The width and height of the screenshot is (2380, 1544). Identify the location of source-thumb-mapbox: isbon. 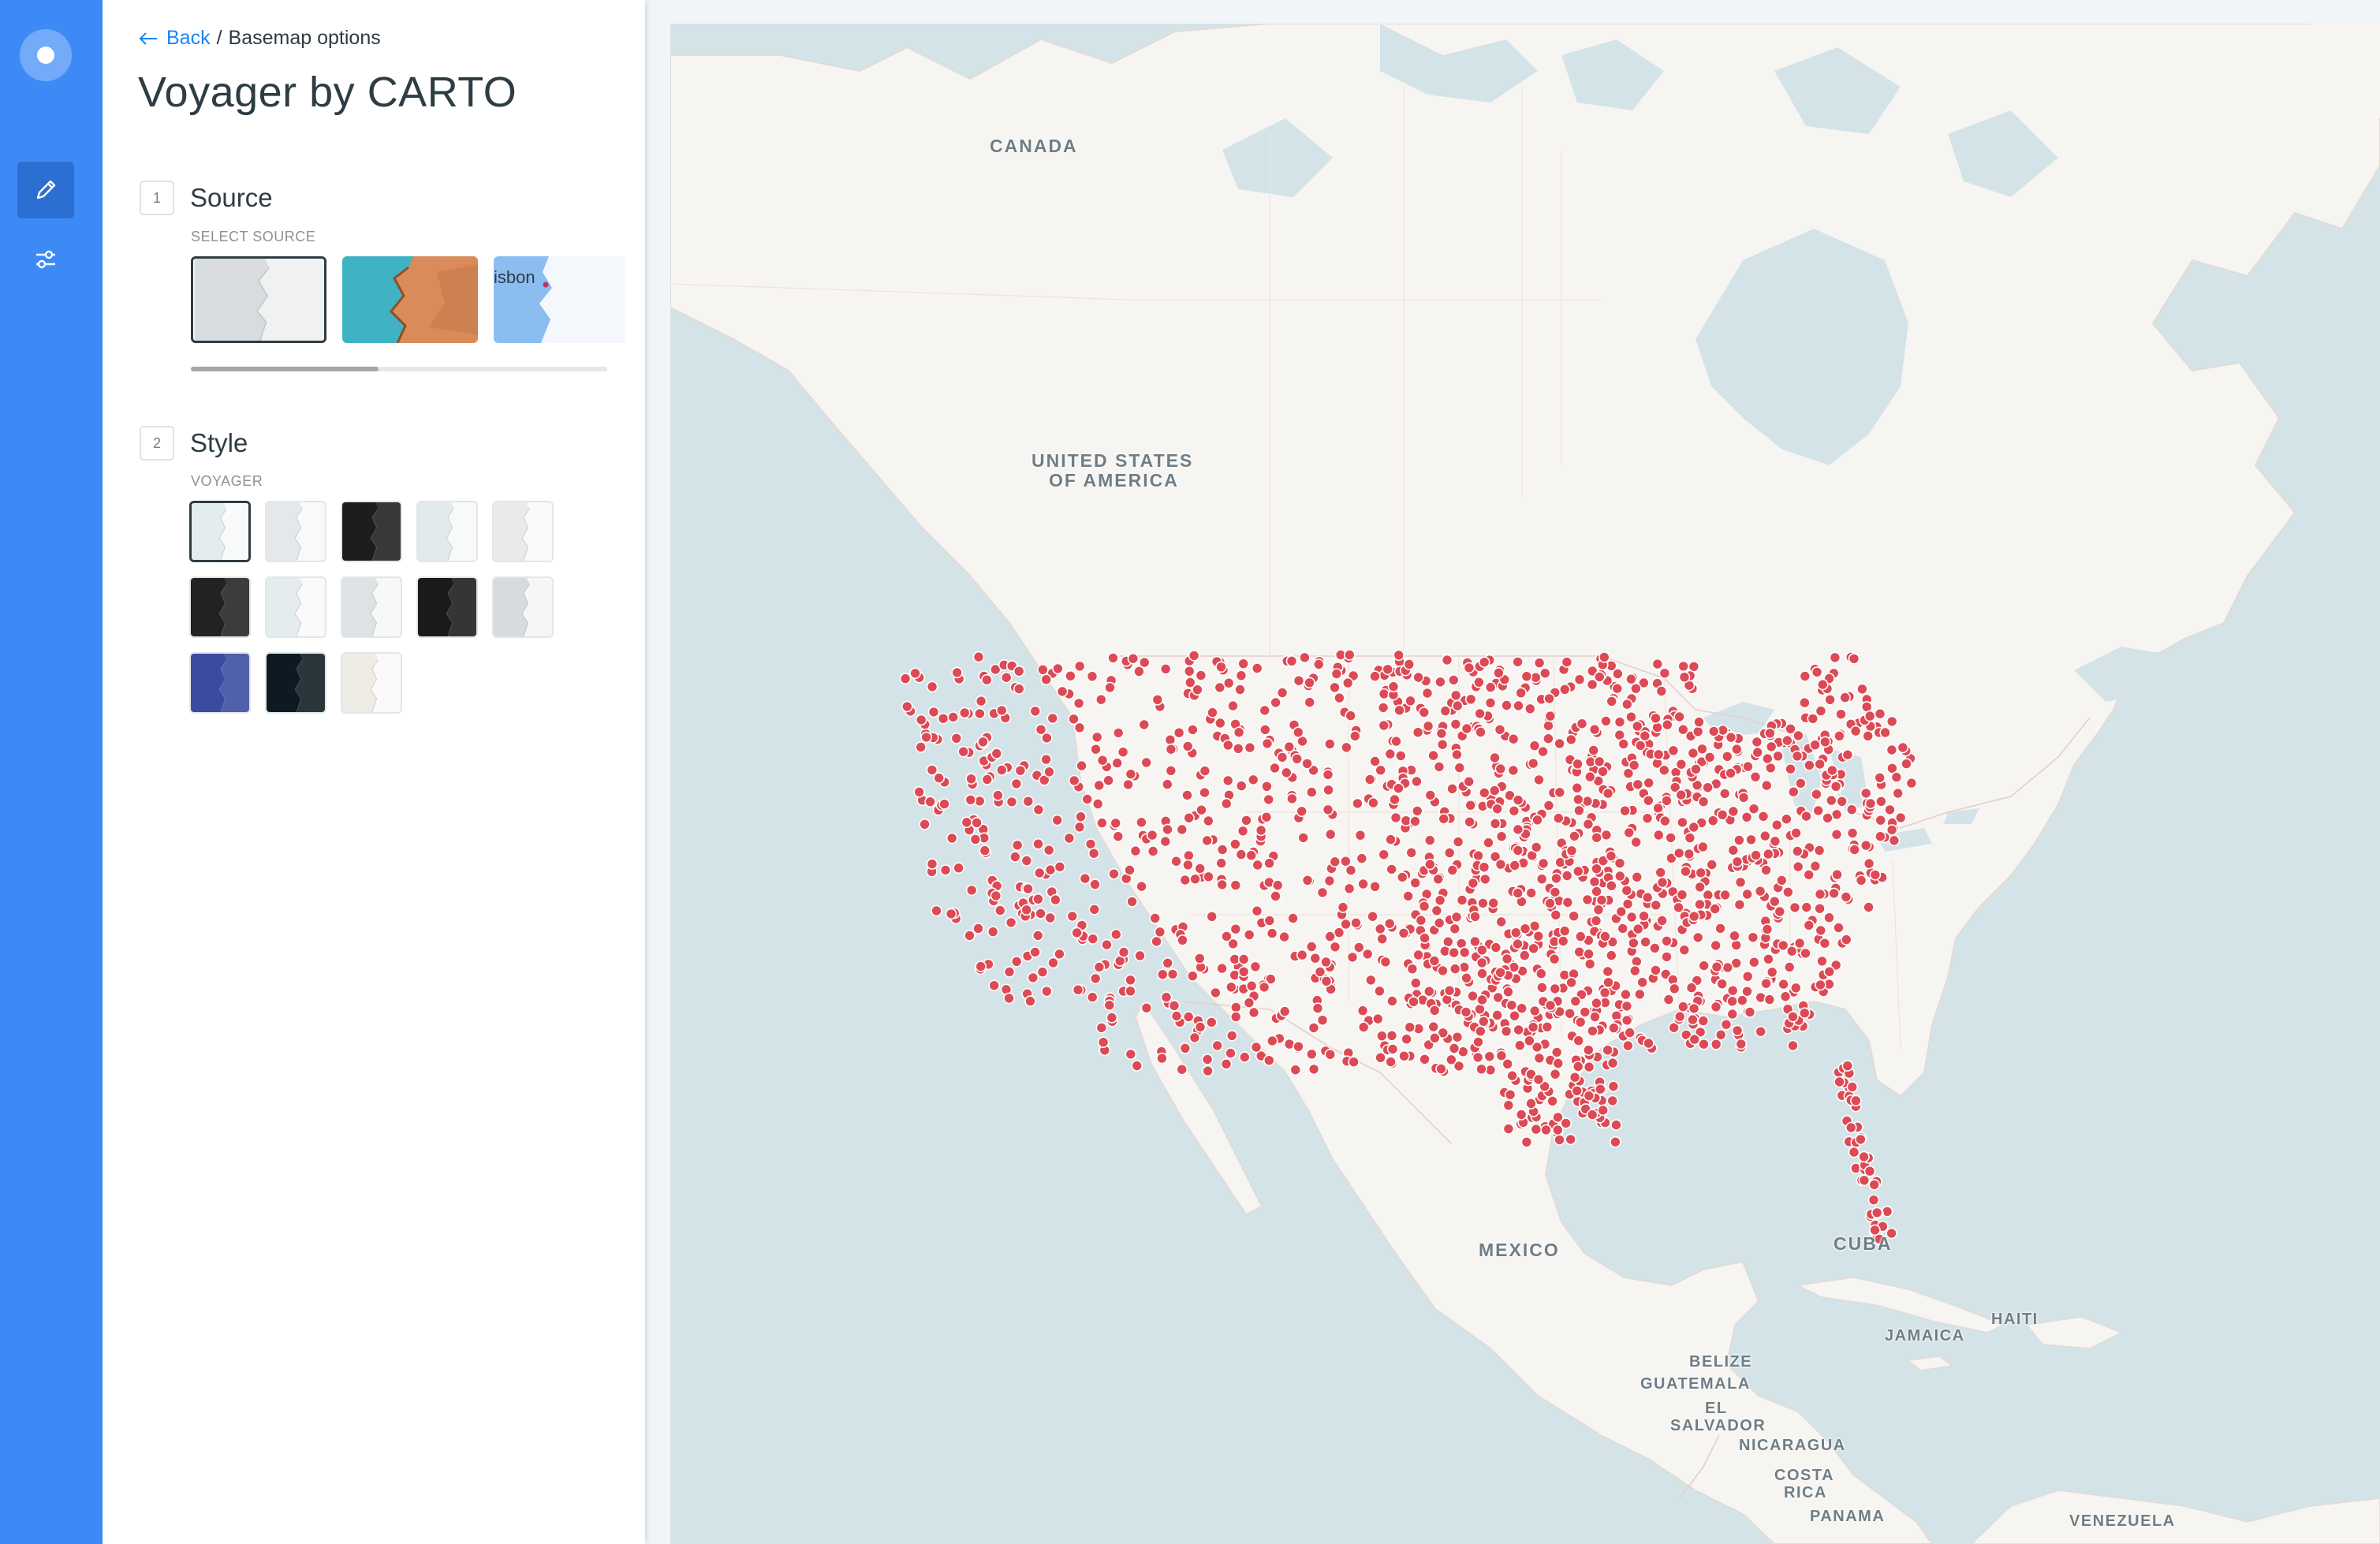
(559, 300).